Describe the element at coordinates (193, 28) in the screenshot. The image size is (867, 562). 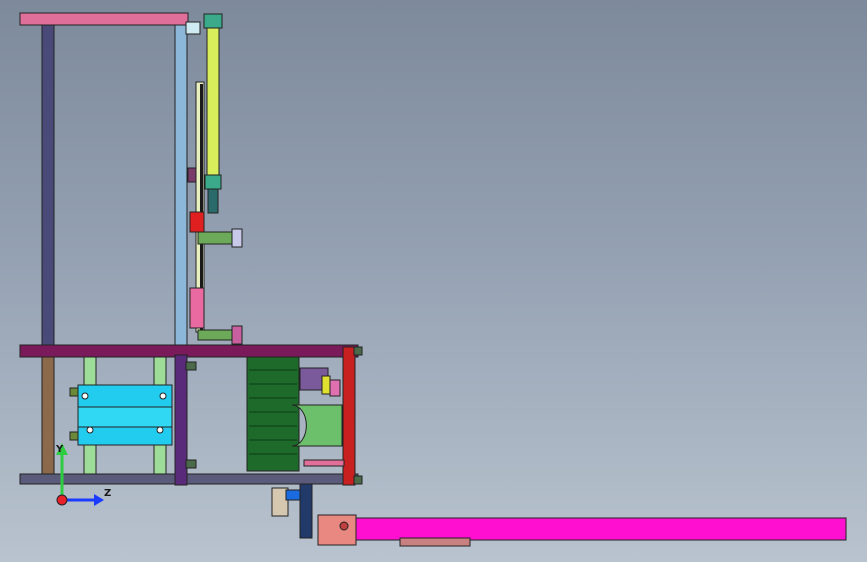
I see `frame-top-cap` at that location.